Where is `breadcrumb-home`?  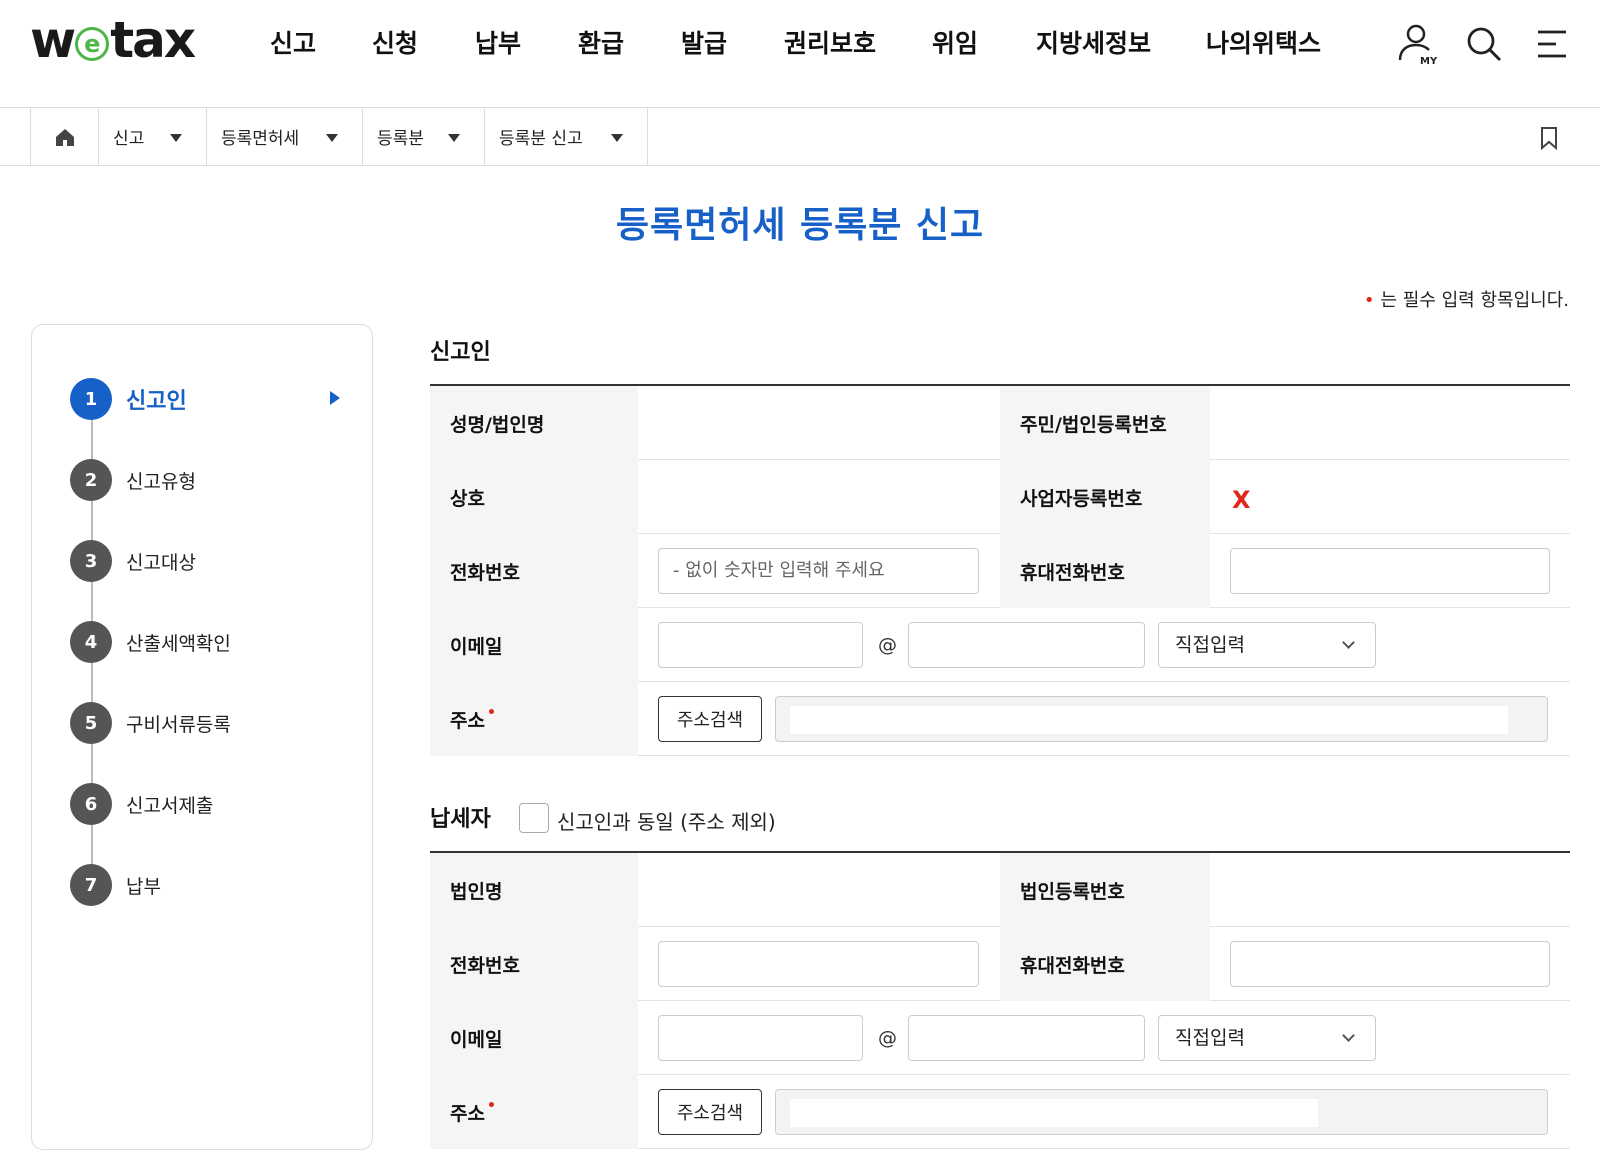
breadcrumb-home is located at coordinates (64, 136).